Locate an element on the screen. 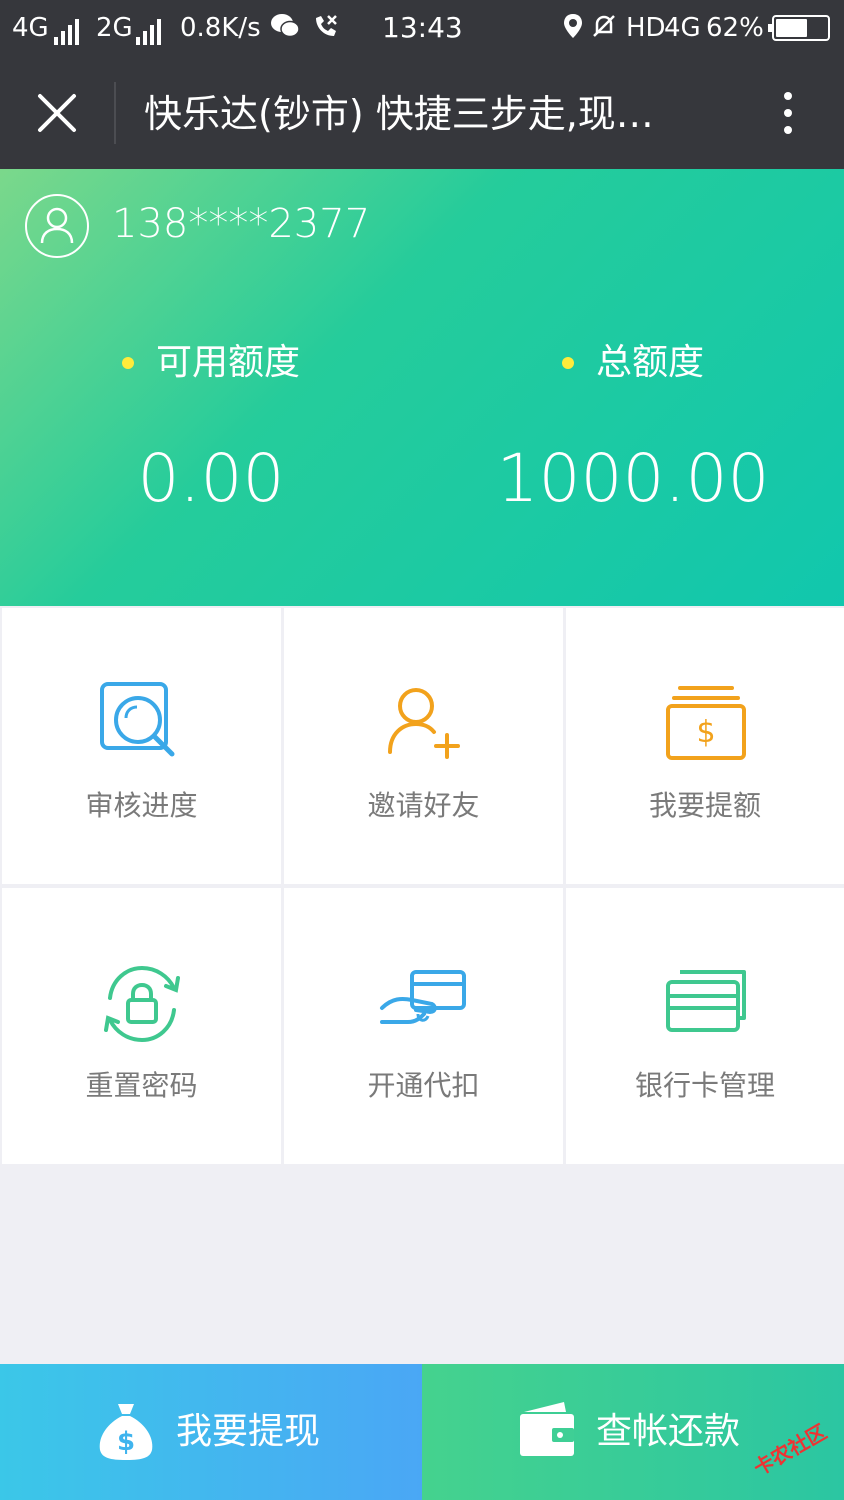  bank-card-icon is located at coordinates (706, 1001).